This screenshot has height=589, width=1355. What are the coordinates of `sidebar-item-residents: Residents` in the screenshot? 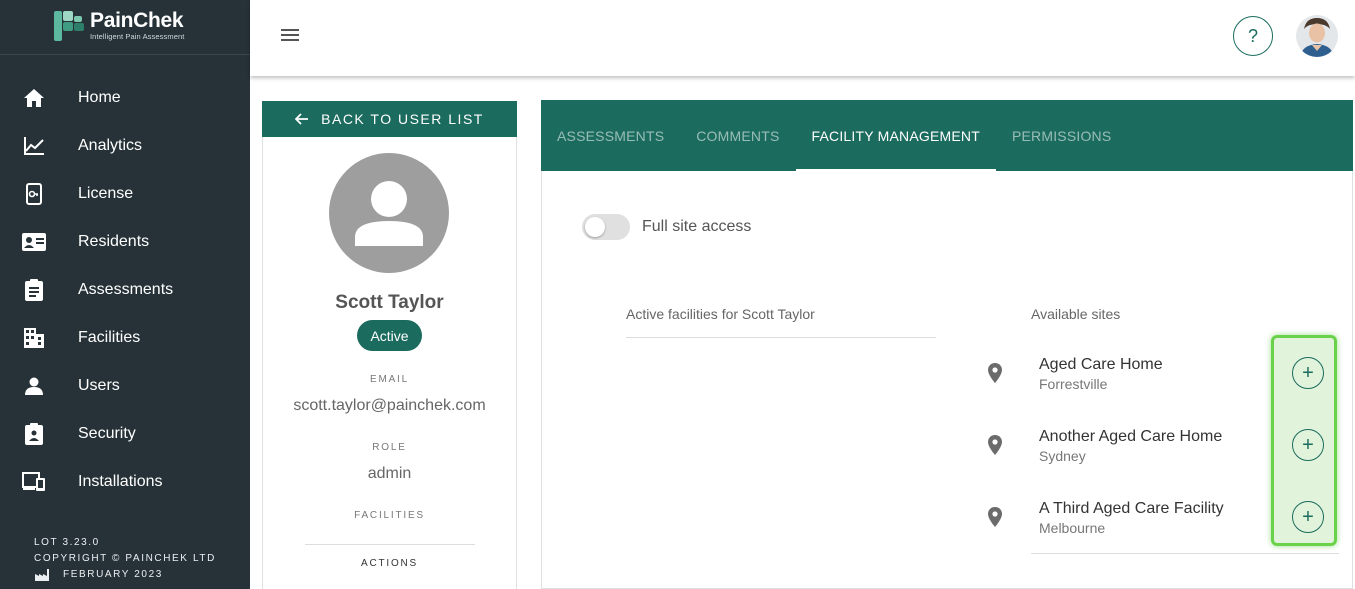 It's located at (125, 242).